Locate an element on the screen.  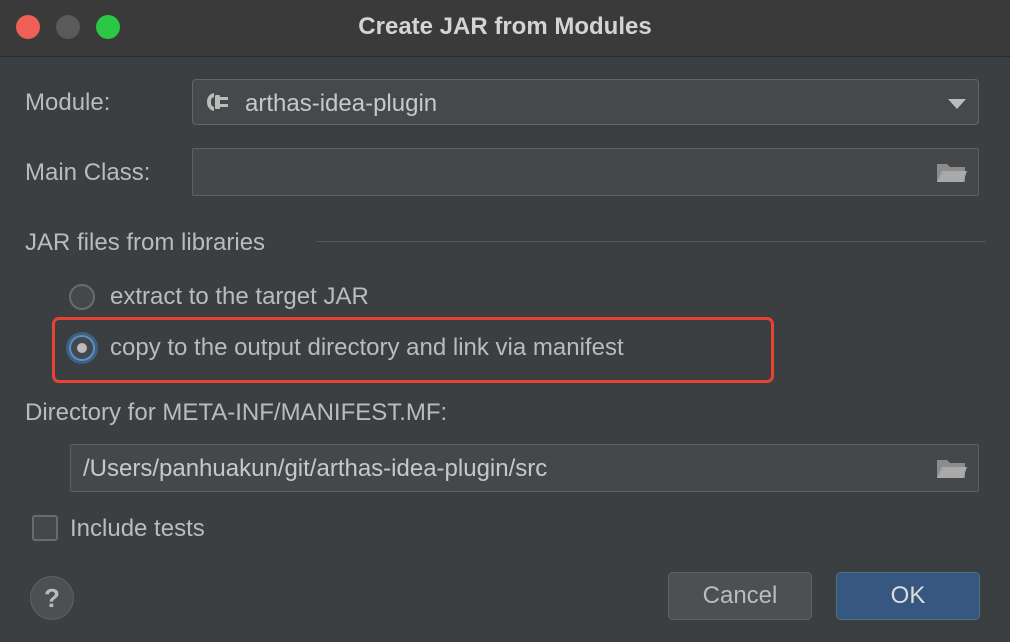
manifest-dir-label: Directory for META-INF/MANIFEST.MF: is located at coordinates (236, 412).